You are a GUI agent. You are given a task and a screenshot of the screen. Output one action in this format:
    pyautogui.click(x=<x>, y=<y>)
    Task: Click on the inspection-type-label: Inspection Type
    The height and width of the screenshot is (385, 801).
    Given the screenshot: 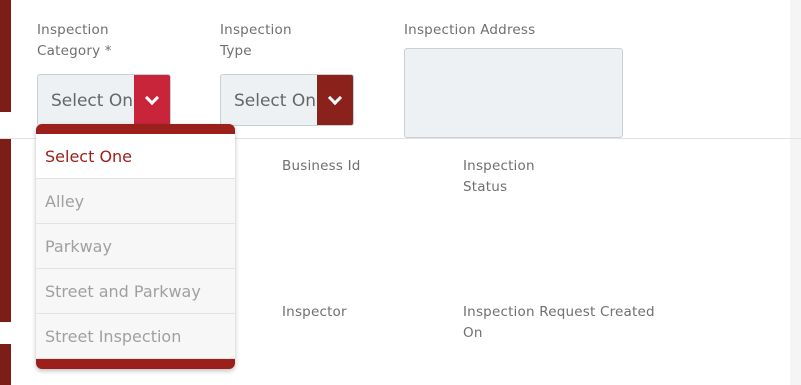 What is the action you would take?
    pyautogui.click(x=256, y=41)
    